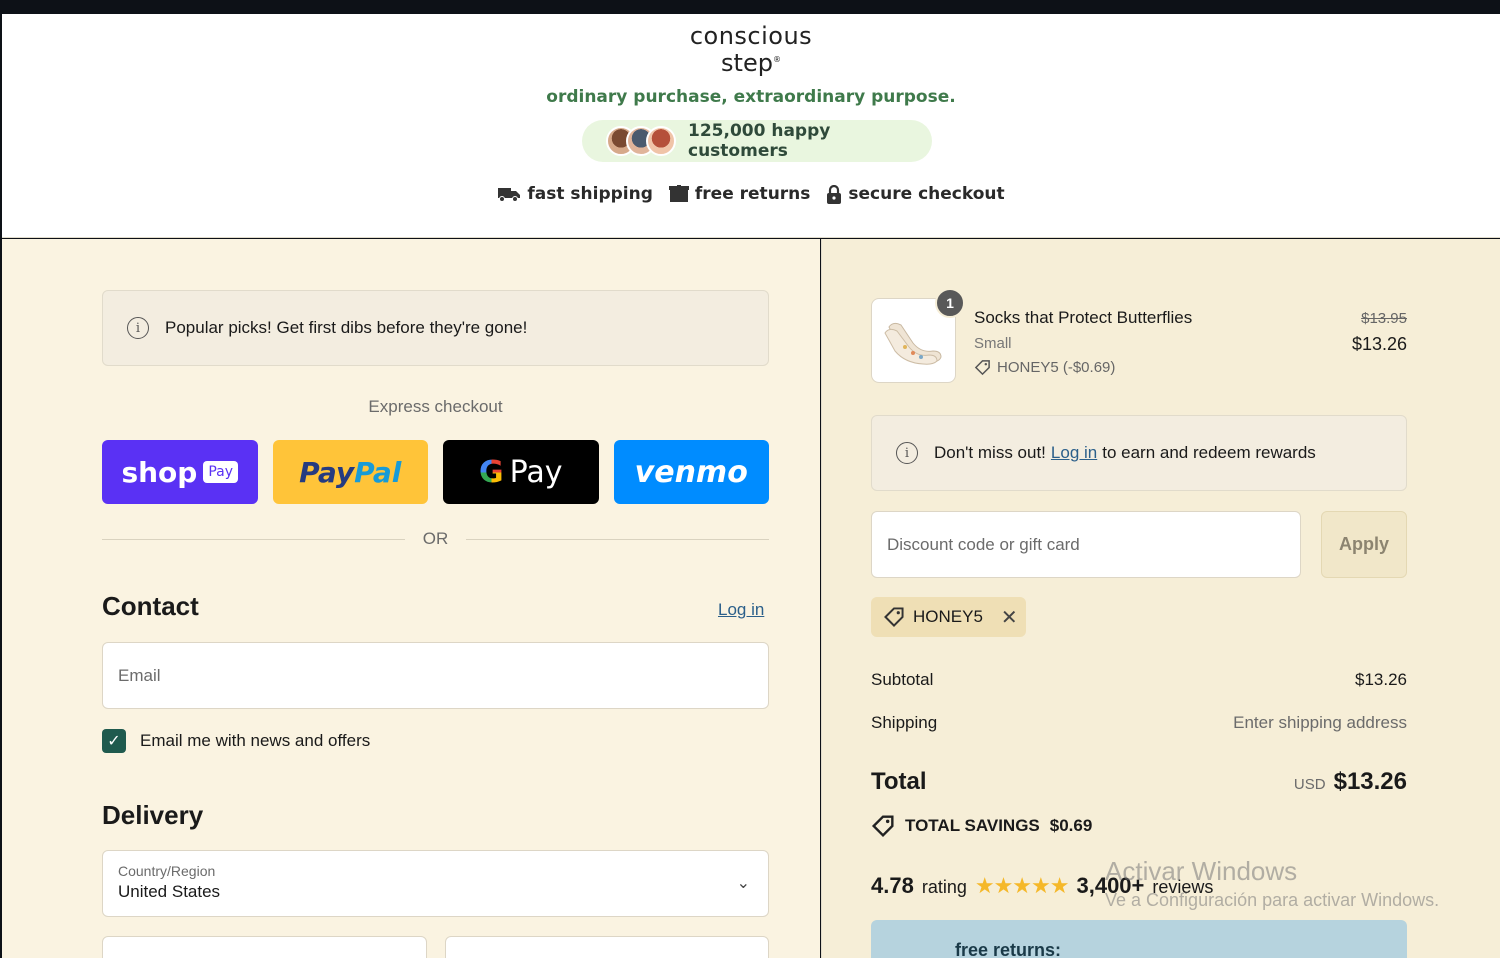  What do you see at coordinates (1074, 453) in the screenshot?
I see `rewards-login-link: Log in` at bounding box center [1074, 453].